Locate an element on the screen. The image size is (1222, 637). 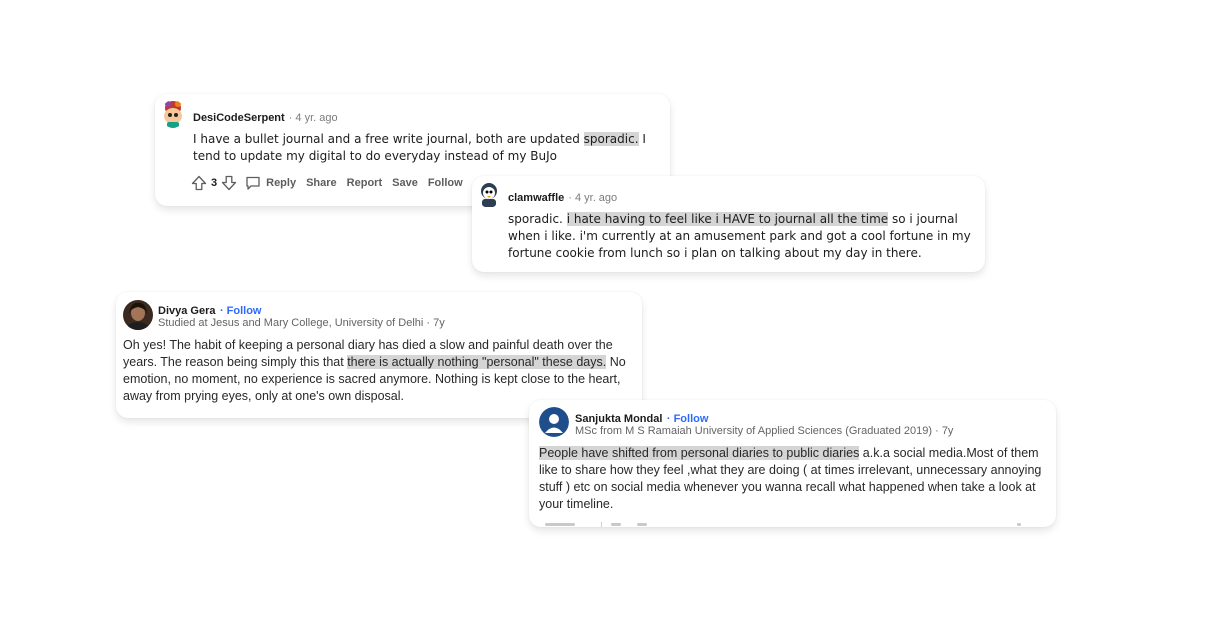
comment-header: clamwaffle · 4 yr. ago is located at coordinates (562, 198).